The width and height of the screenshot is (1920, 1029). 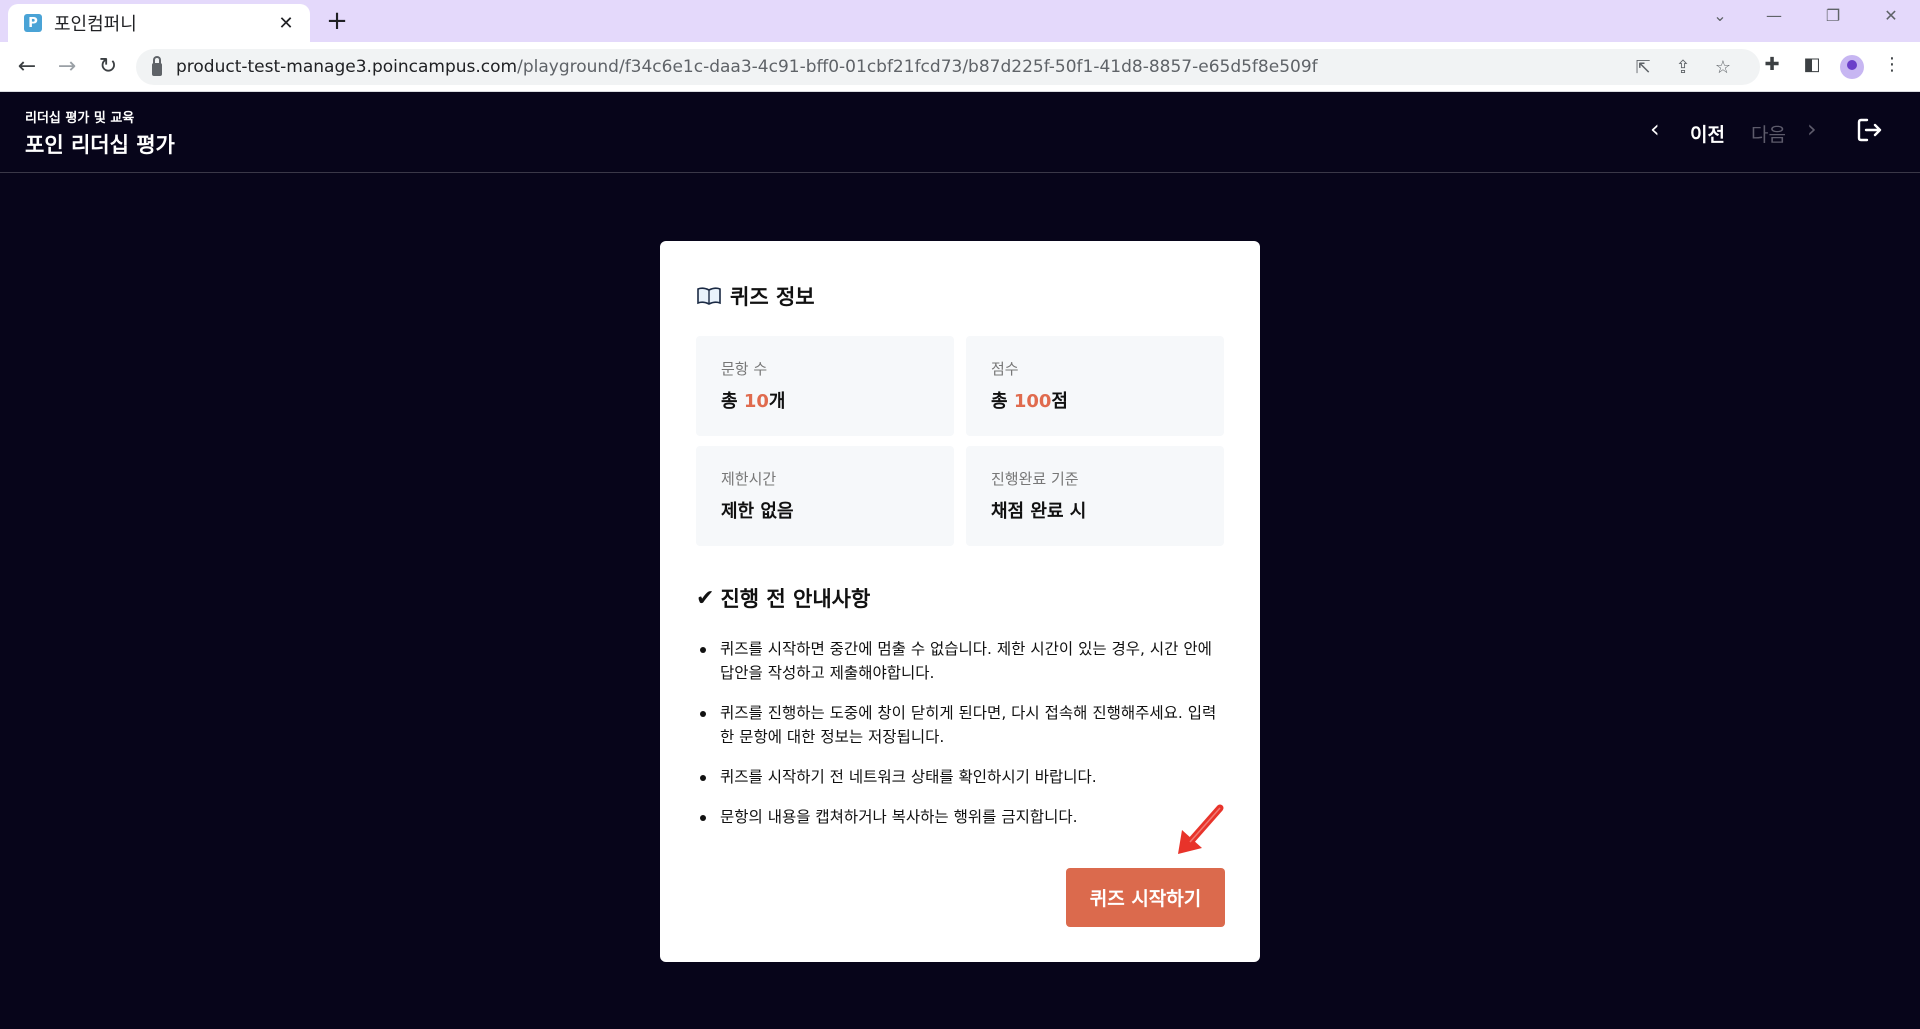 What do you see at coordinates (965, 817) in the screenshot?
I see `list-item: 문항의 내용을 캡쳐하거나 복사하는 행위를 금지합니다.` at bounding box center [965, 817].